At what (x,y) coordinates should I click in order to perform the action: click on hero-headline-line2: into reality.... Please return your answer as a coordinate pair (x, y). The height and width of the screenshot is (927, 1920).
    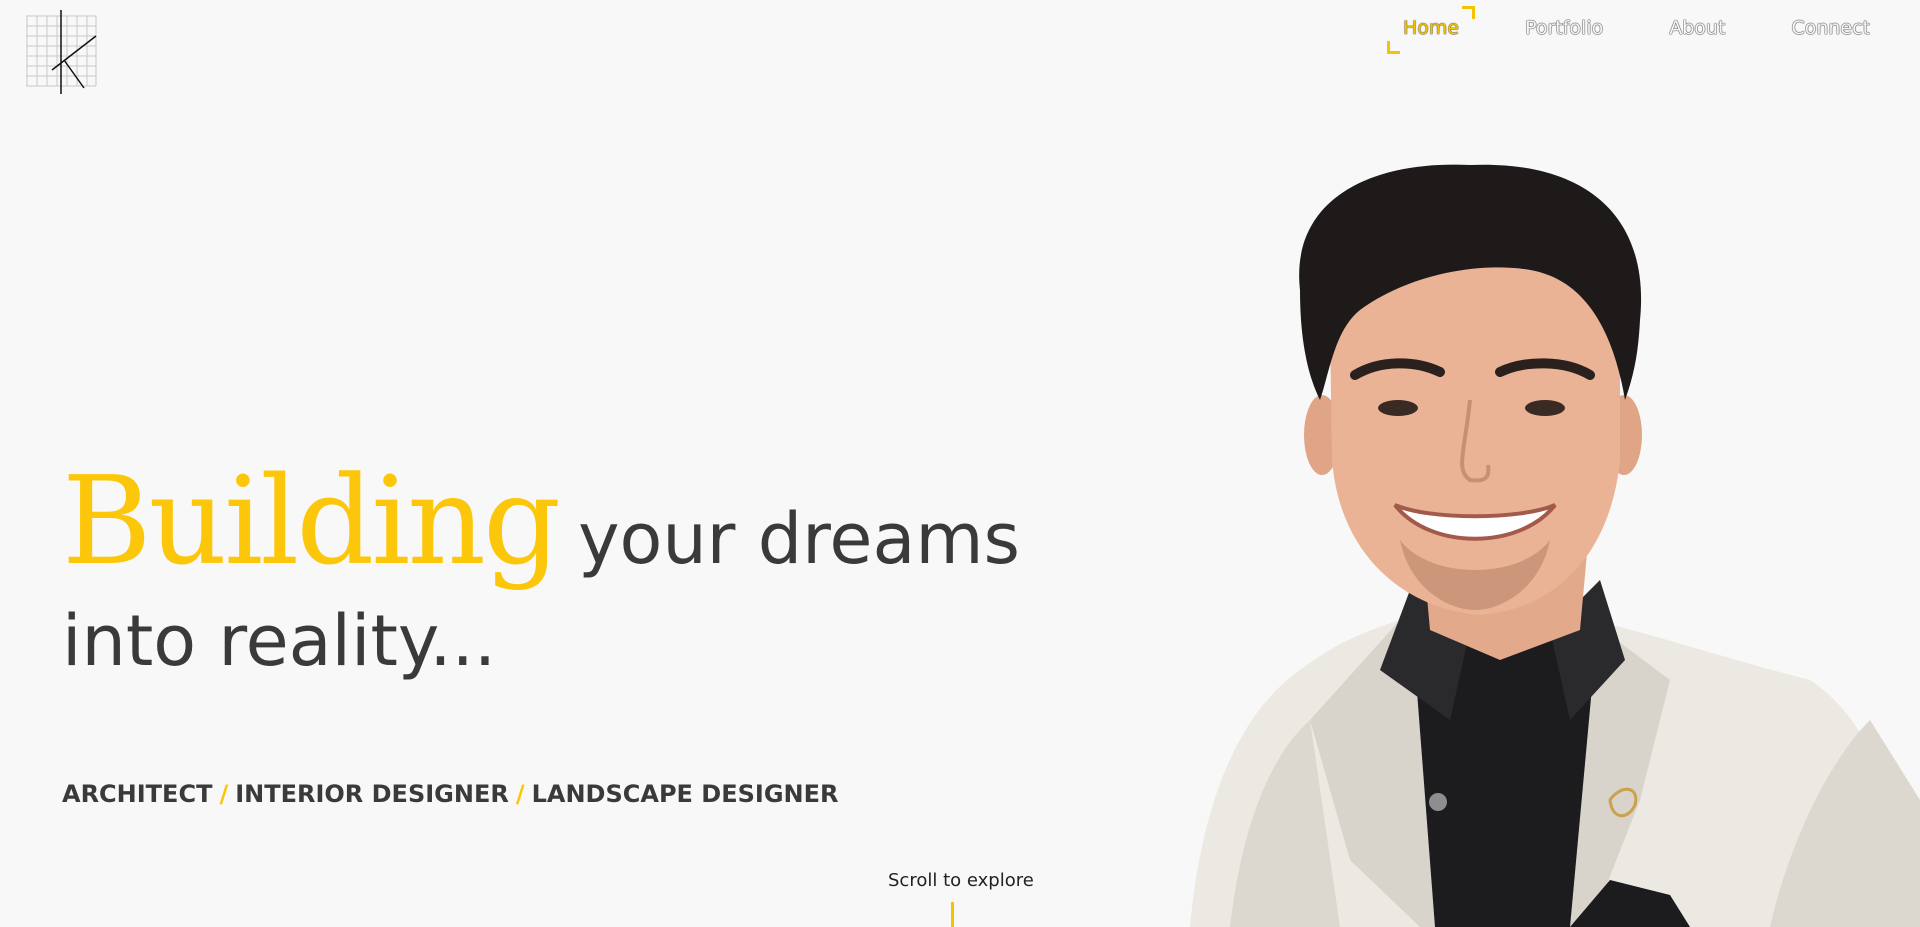
    Looking at the image, I should click on (279, 641).